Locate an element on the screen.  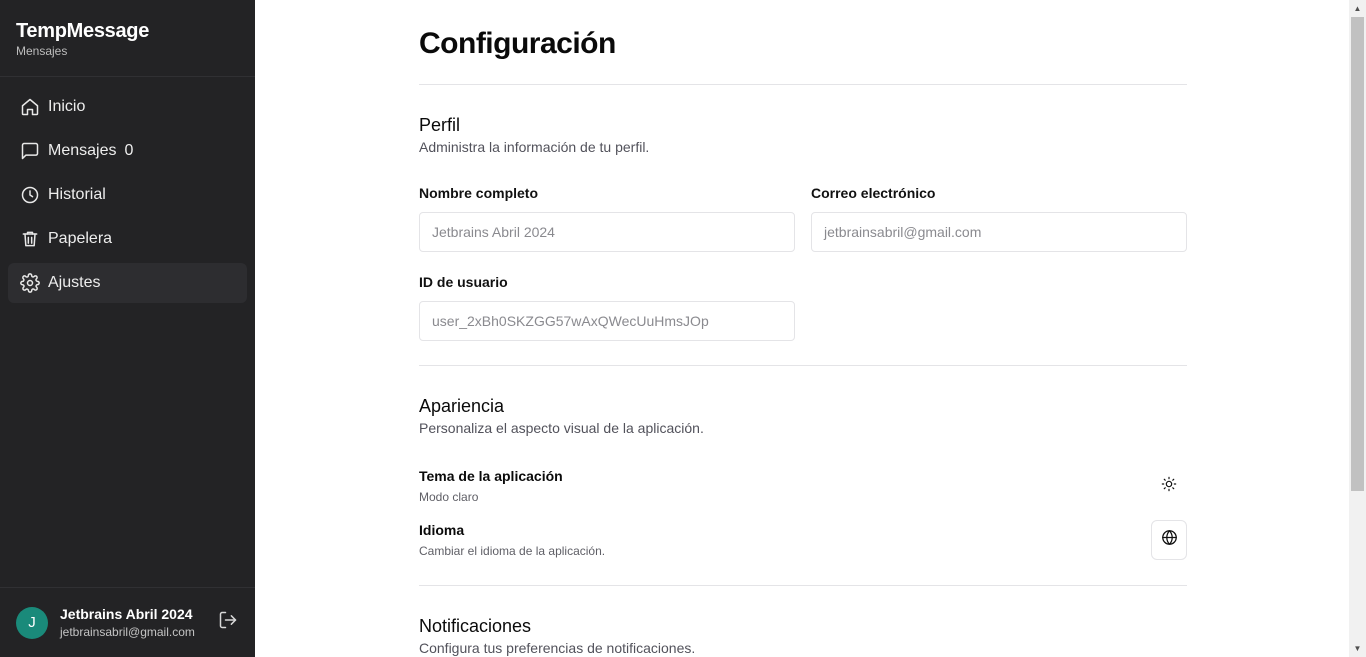
app-subtitle: Mensajes is located at coordinates (42, 51).